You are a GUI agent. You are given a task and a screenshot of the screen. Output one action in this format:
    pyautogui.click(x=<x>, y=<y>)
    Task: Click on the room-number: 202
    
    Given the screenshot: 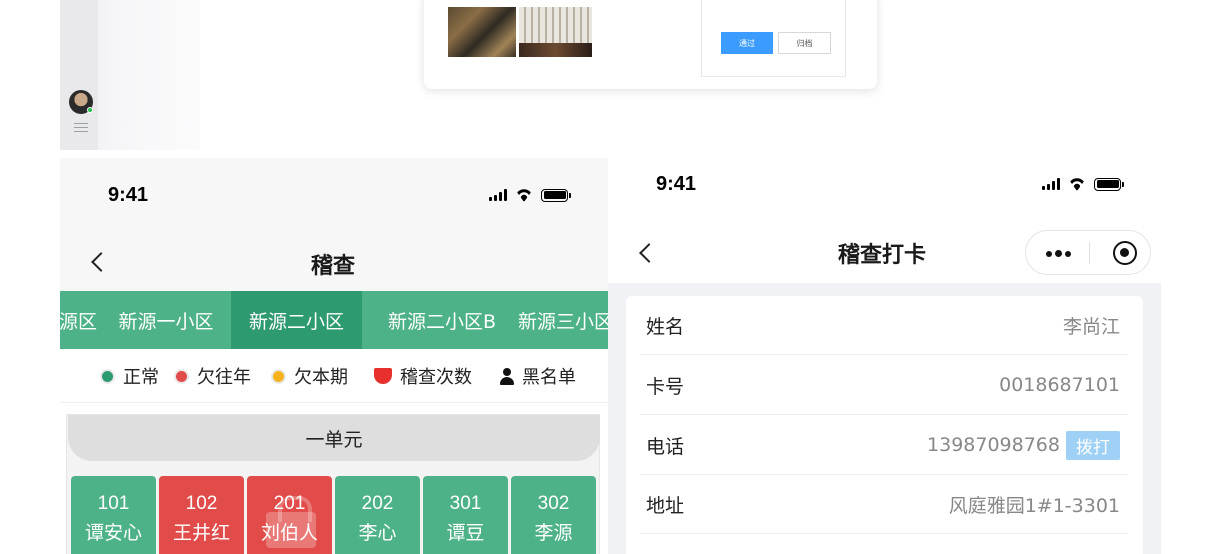 What is the action you would take?
    pyautogui.click(x=377, y=503)
    